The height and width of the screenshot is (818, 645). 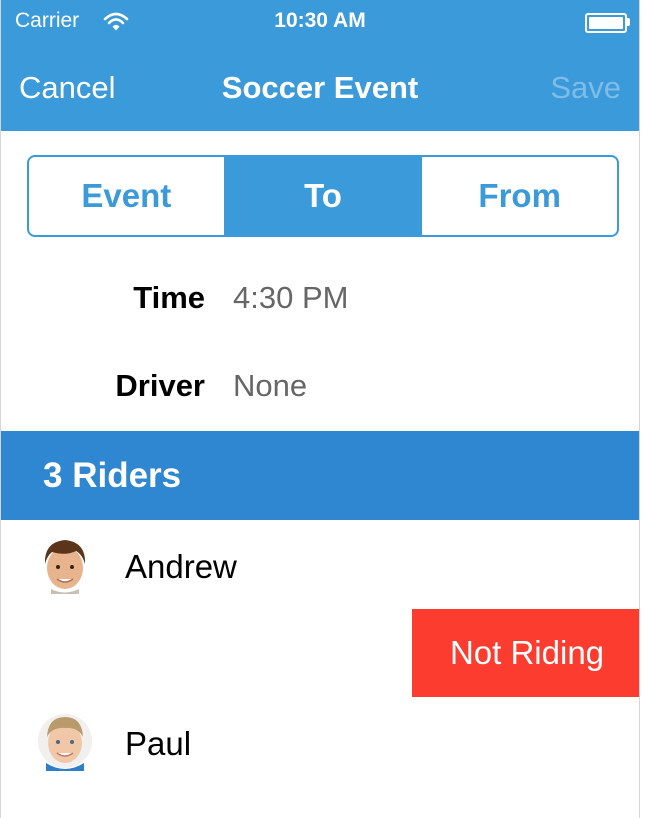 What do you see at coordinates (585, 88) in the screenshot?
I see `save-button: Save` at bounding box center [585, 88].